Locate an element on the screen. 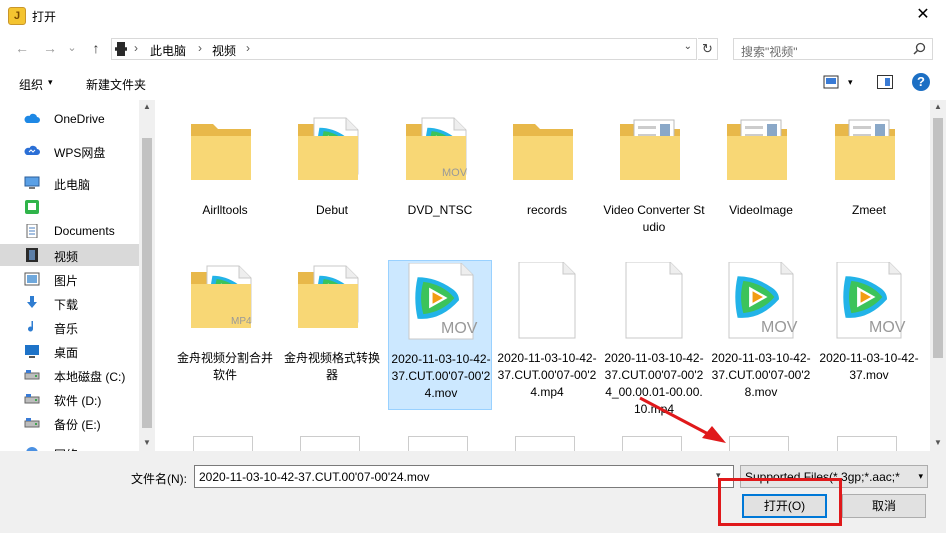 The image size is (946, 533). close-button: ✕ is located at coordinates (923, 15).